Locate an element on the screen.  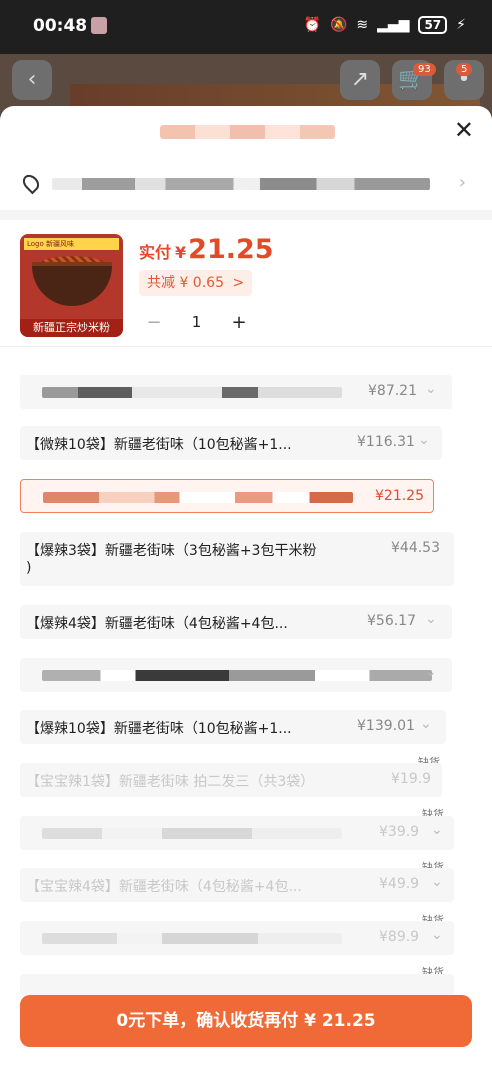
chevron-right-icon: › is located at coordinates (462, 182).